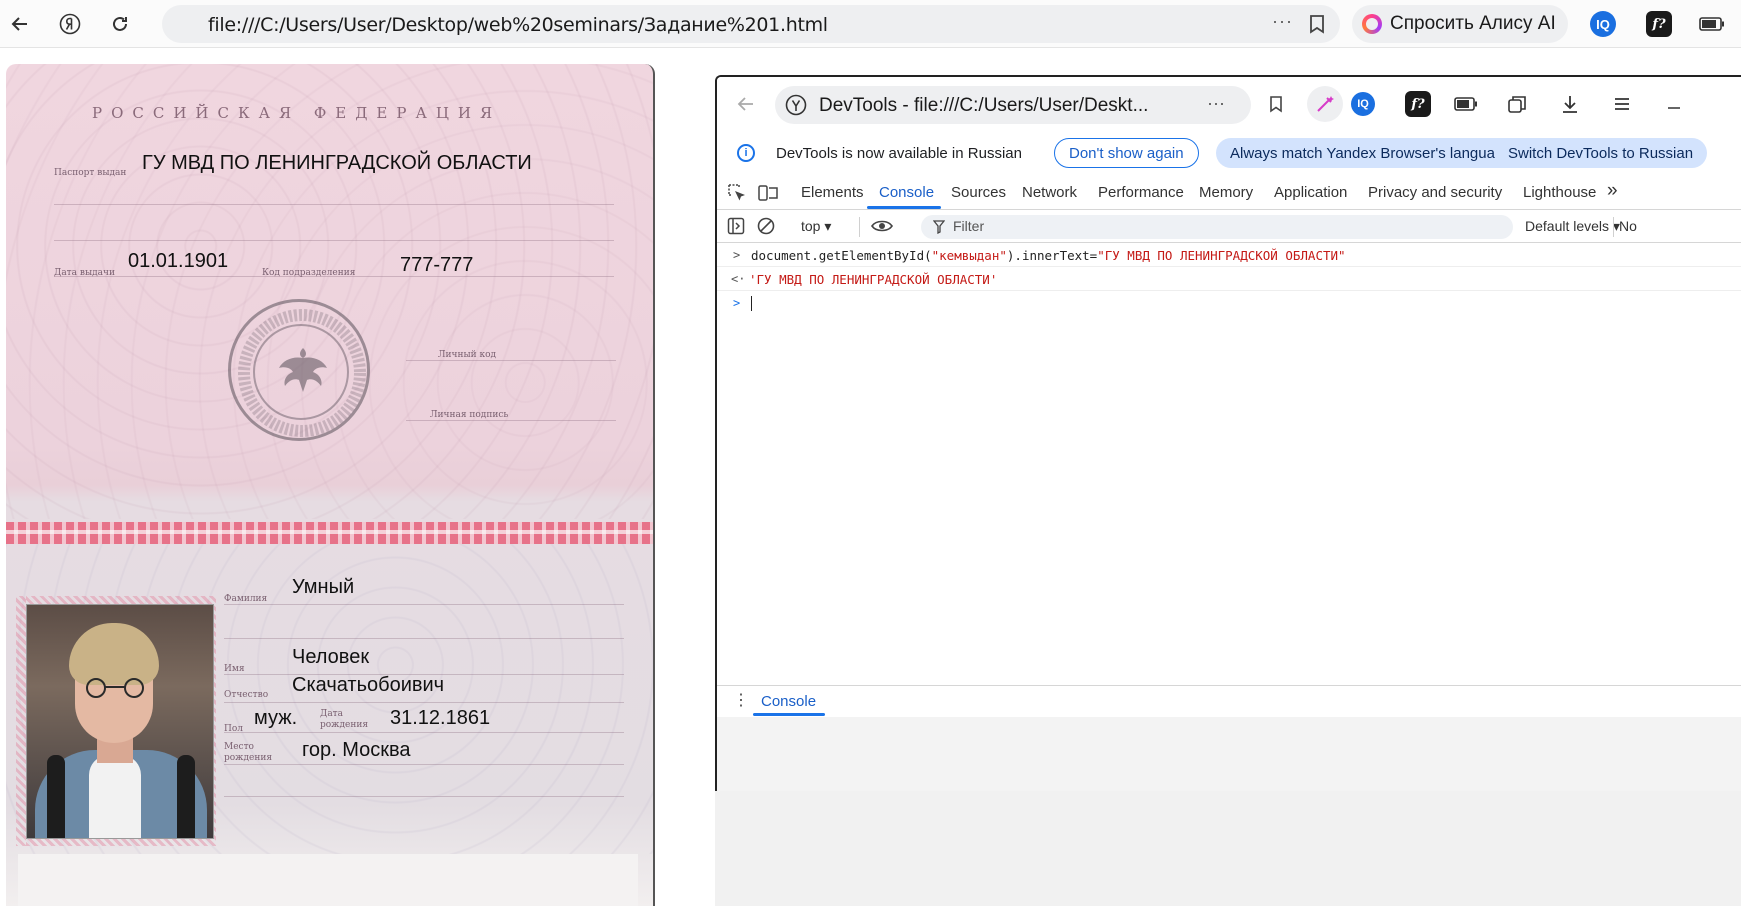 The height and width of the screenshot is (906, 1741). Describe the element at coordinates (323, 587) in the screenshot. I see `surname-value: Умный` at that location.